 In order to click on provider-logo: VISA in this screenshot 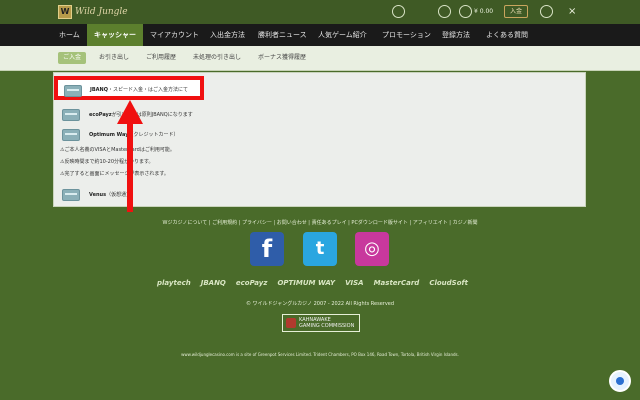, I will do `click(354, 283)`.